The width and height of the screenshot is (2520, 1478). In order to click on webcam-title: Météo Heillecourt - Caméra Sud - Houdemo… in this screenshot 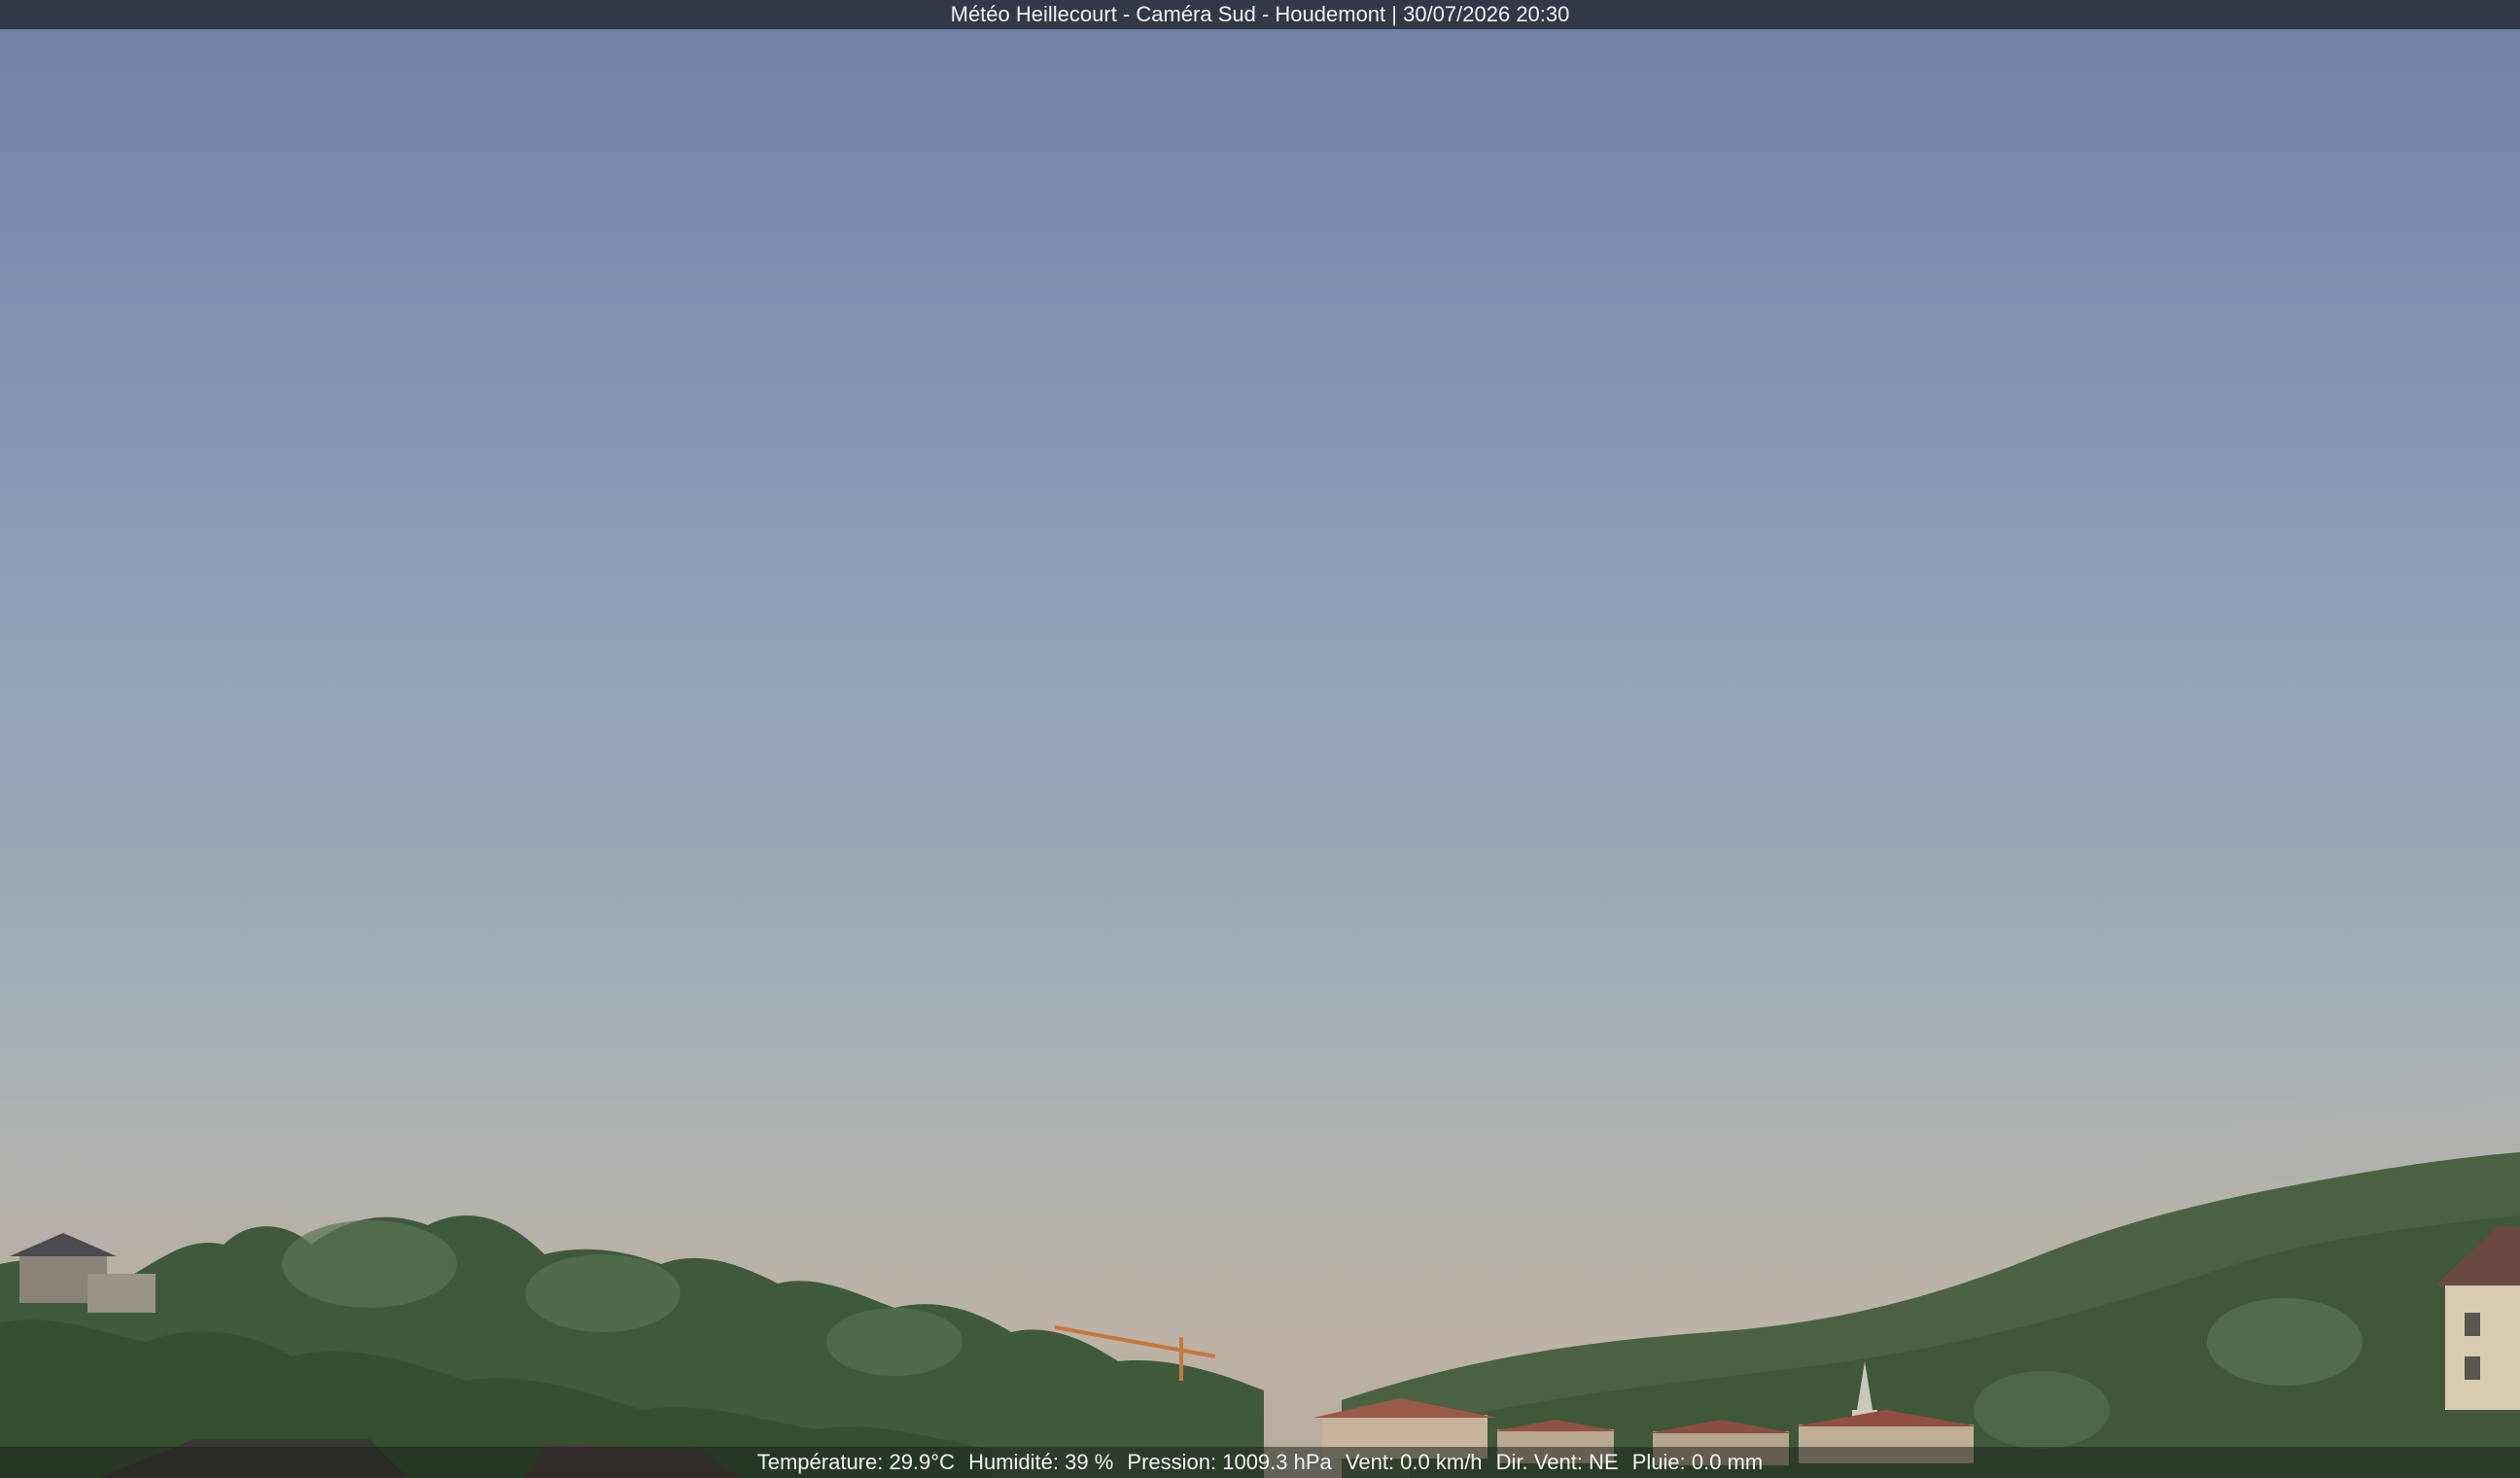, I will do `click(1260, 14)`.